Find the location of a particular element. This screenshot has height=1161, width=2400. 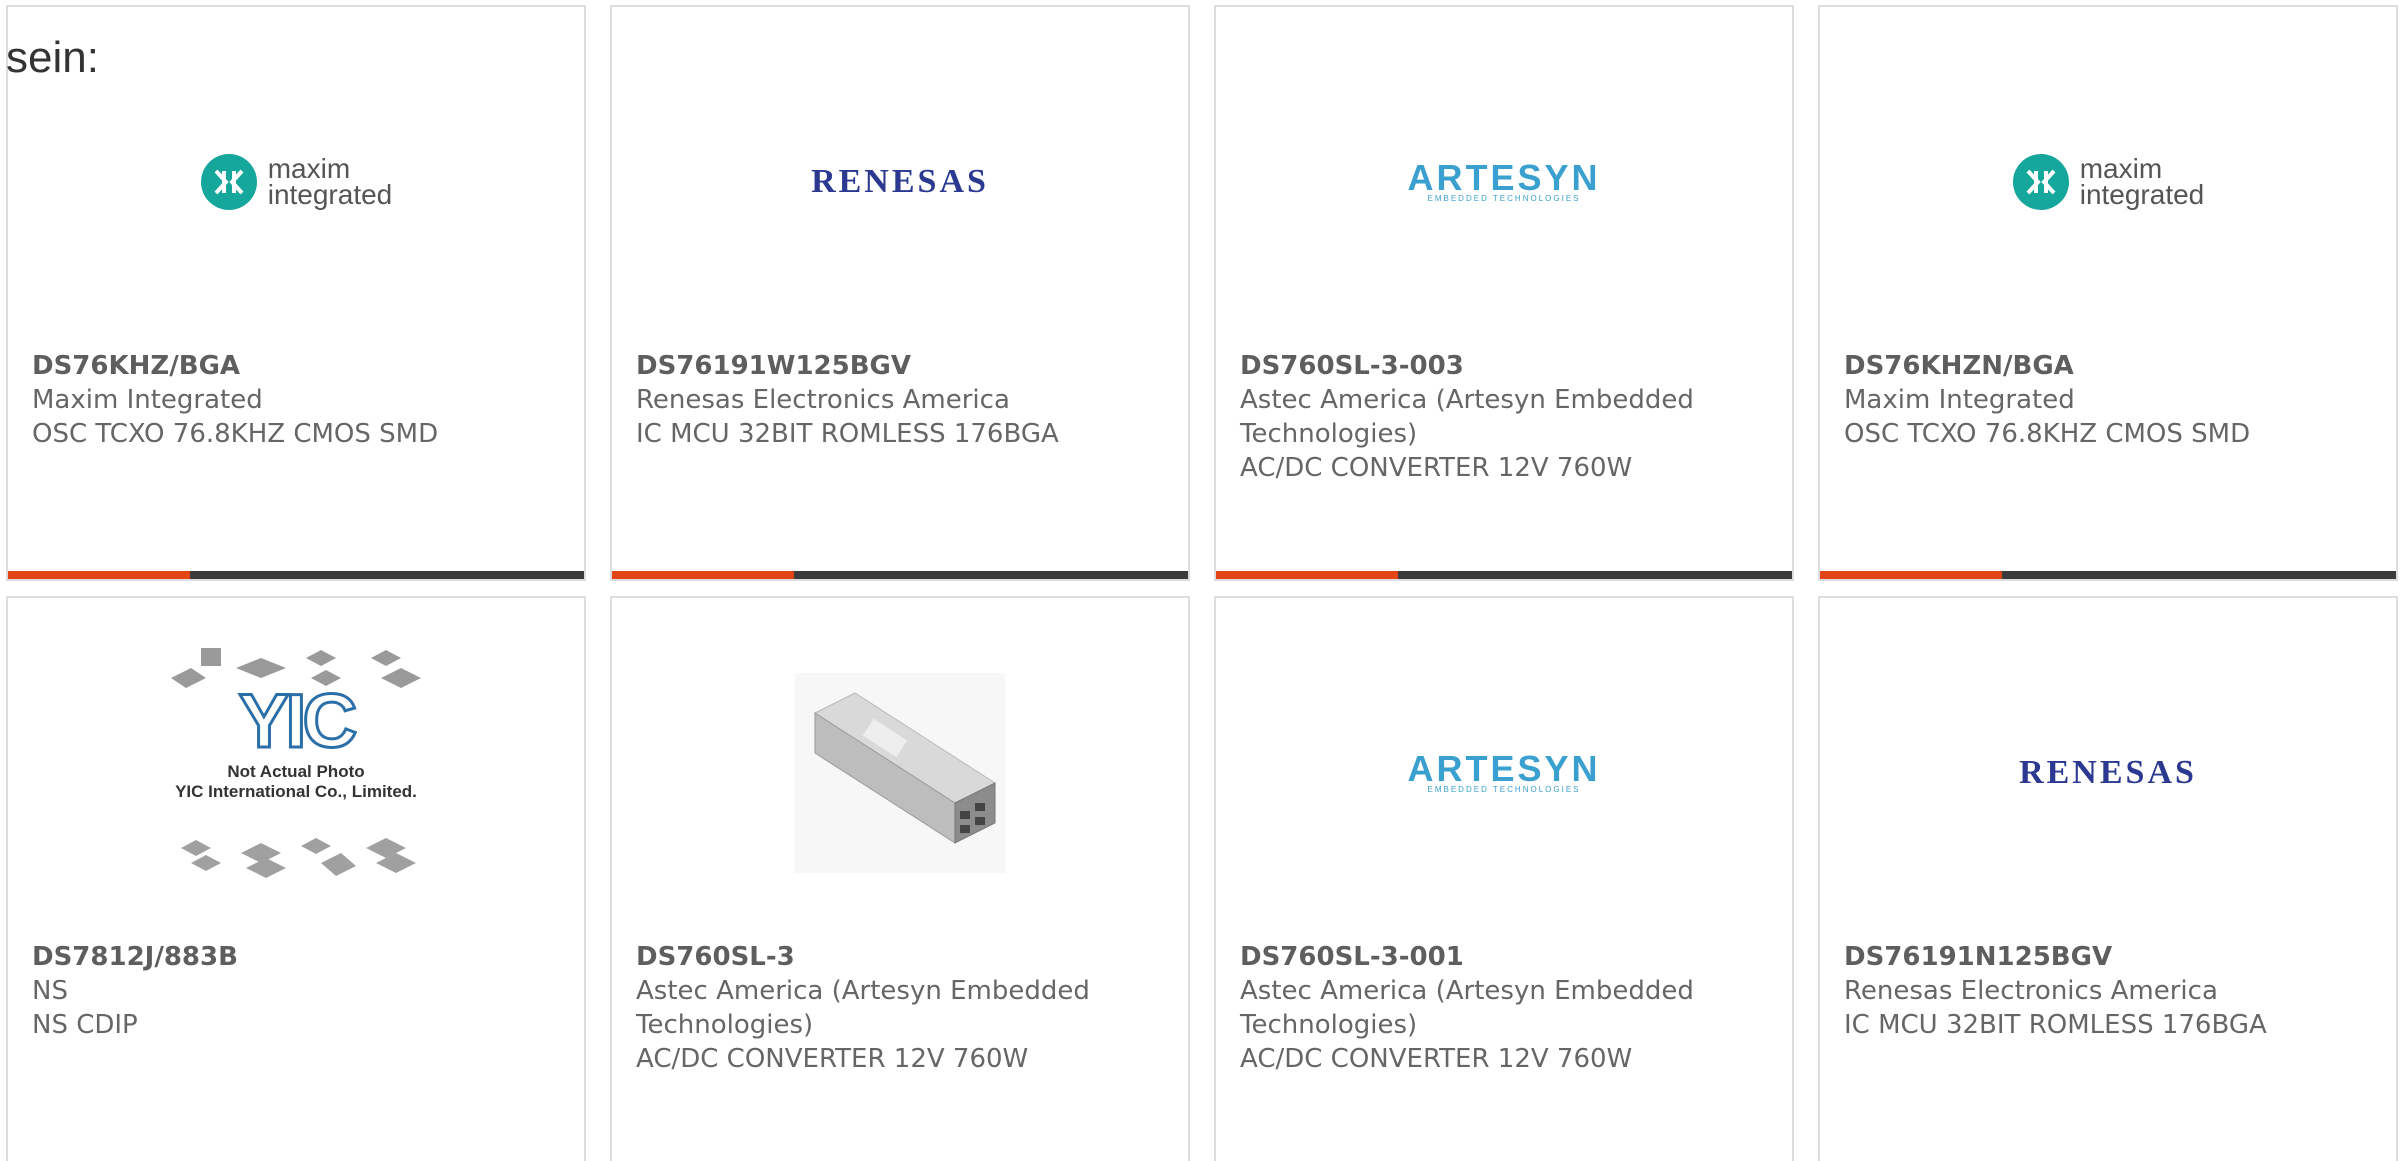

product-image is located at coordinates (900, 773).